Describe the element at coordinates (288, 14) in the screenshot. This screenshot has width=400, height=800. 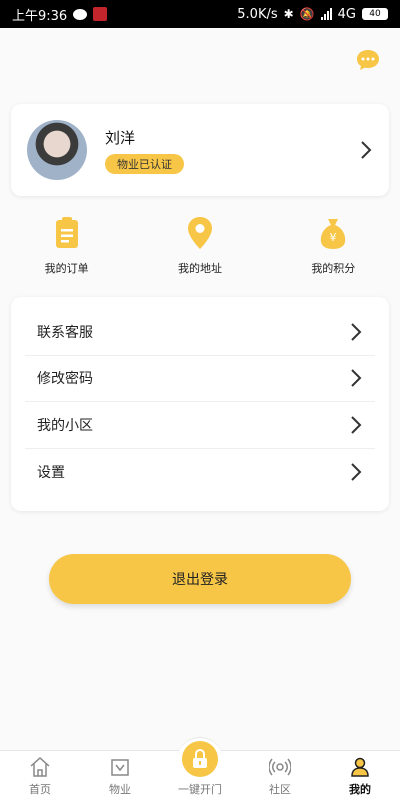
I see `bluetooth-icon: ✱` at that location.